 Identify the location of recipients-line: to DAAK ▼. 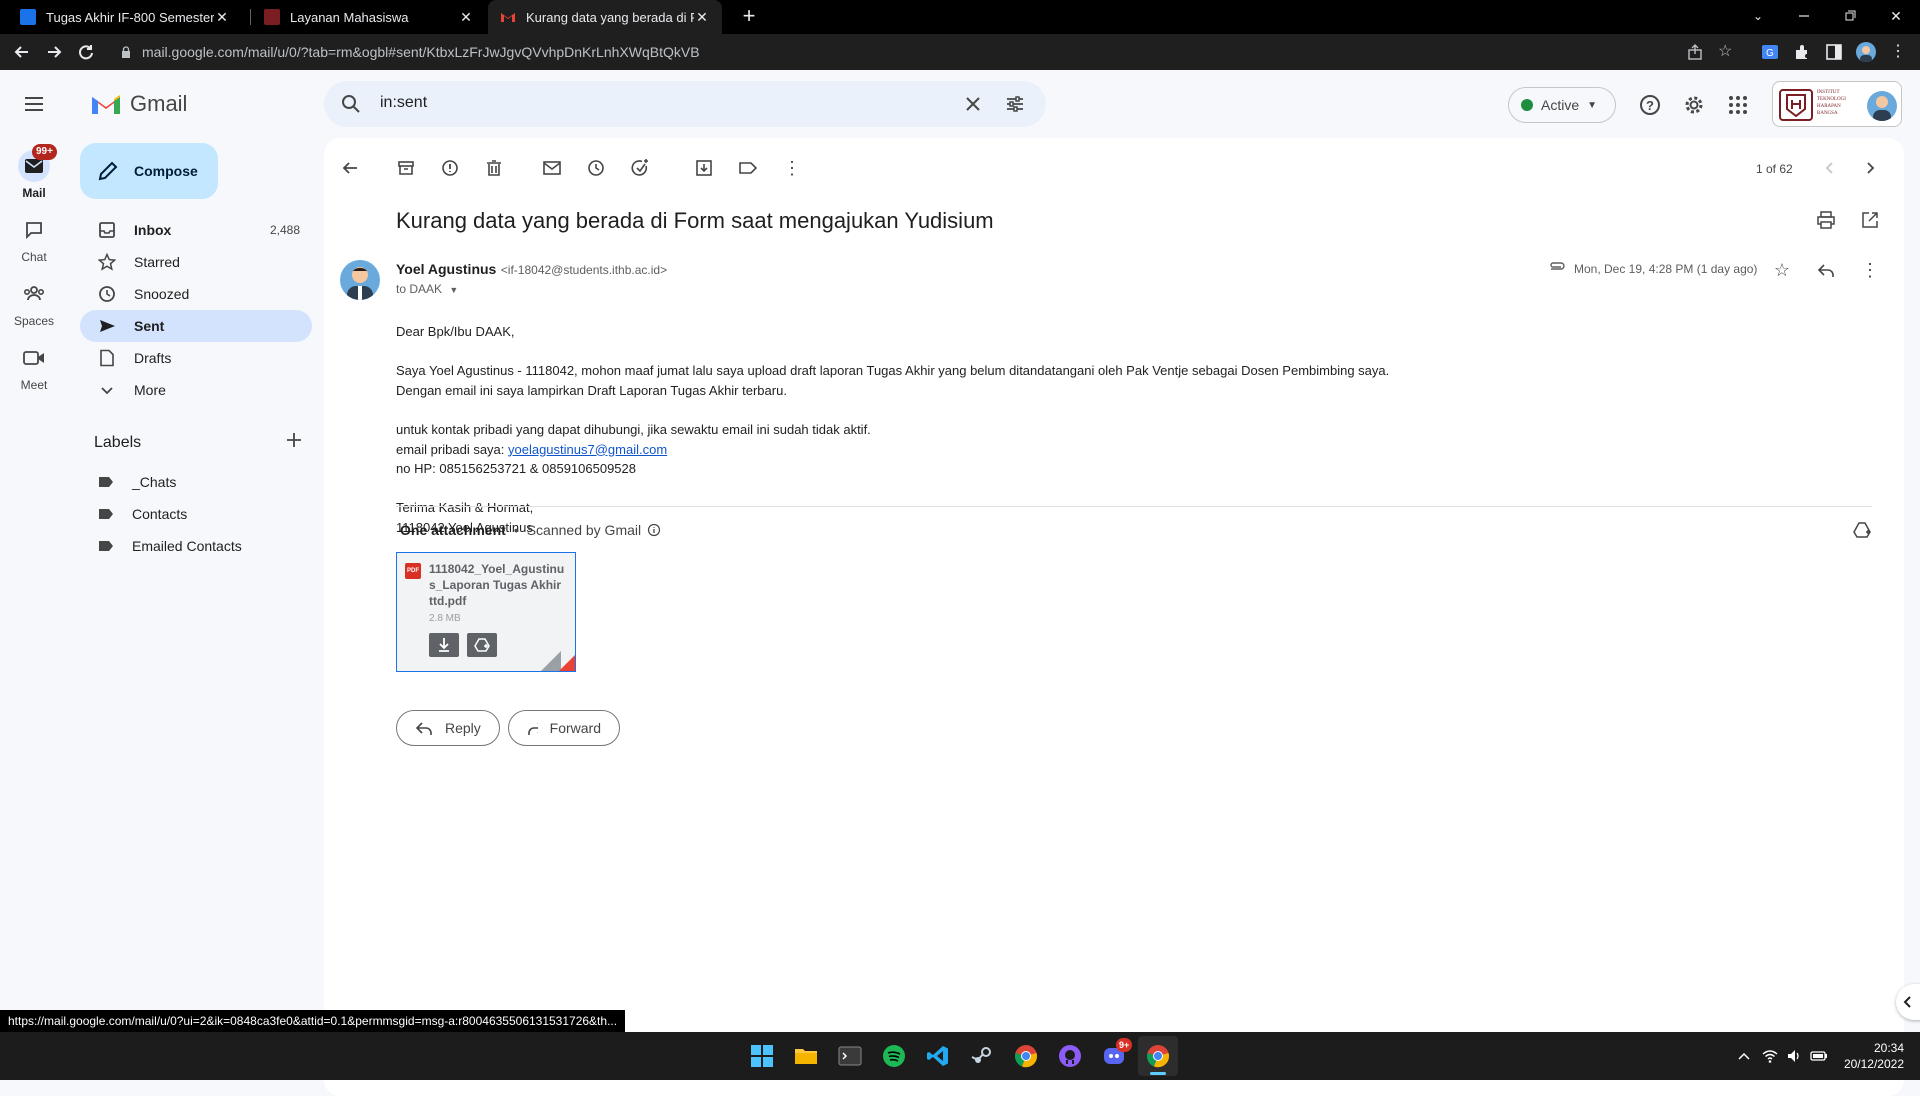
(427, 289).